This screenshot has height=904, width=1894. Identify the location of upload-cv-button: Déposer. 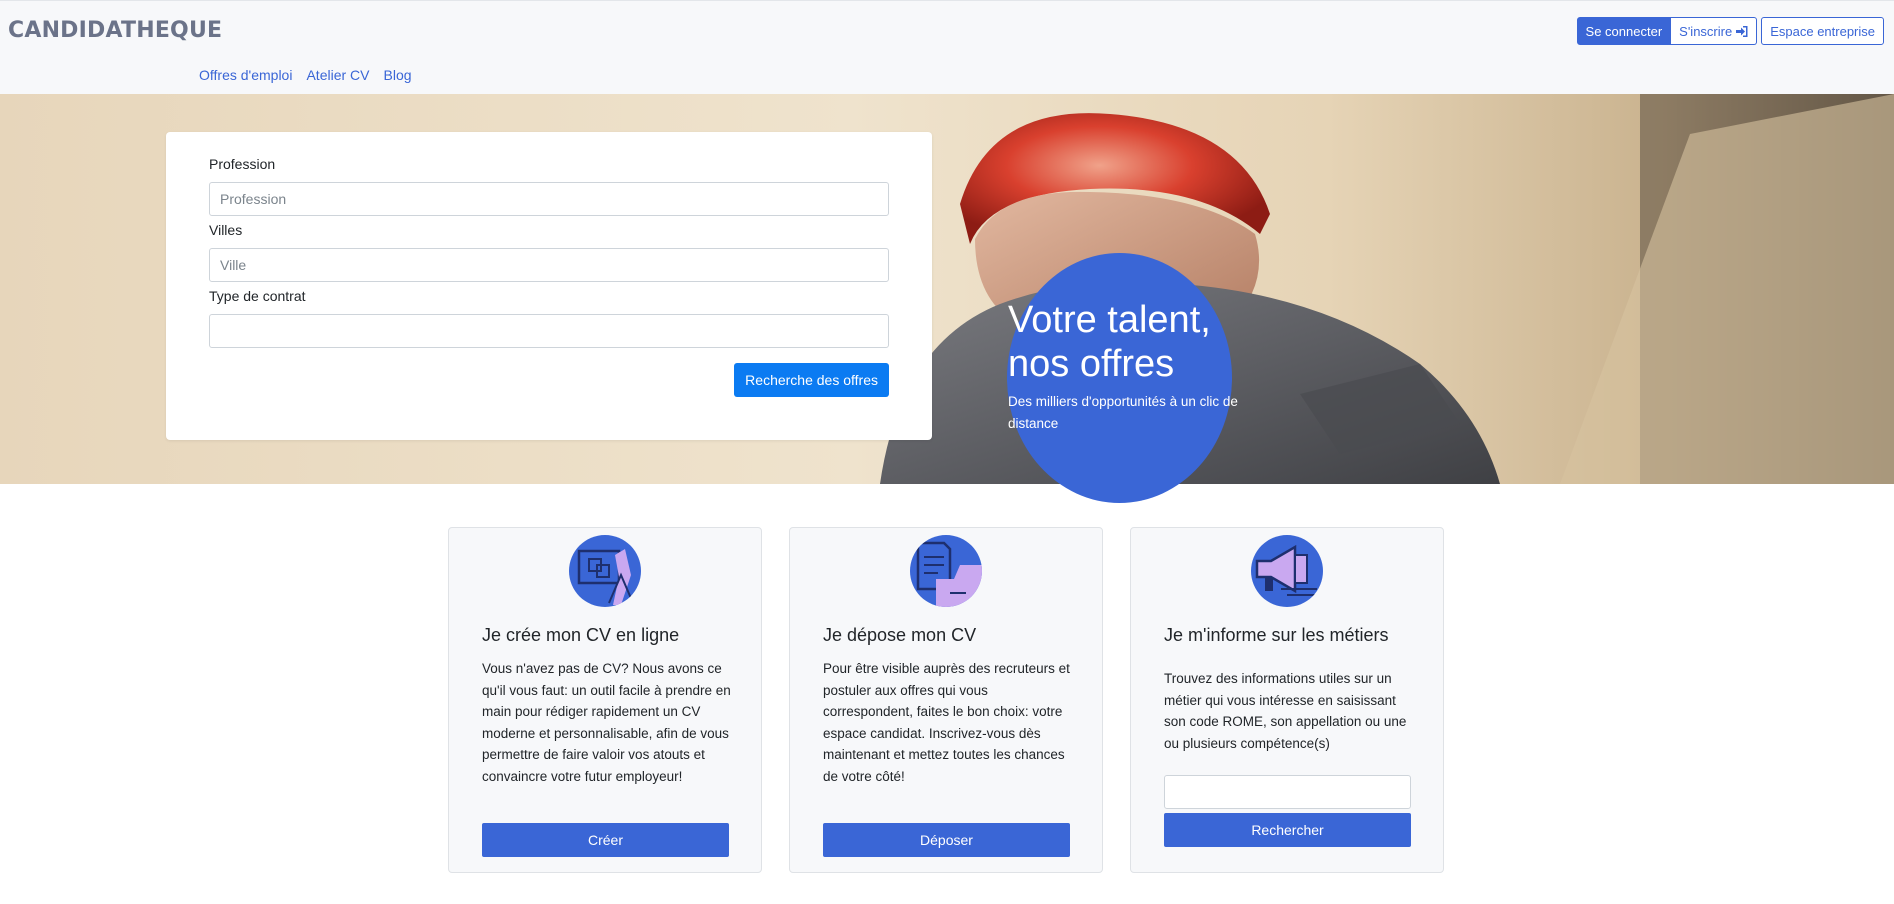
(946, 840).